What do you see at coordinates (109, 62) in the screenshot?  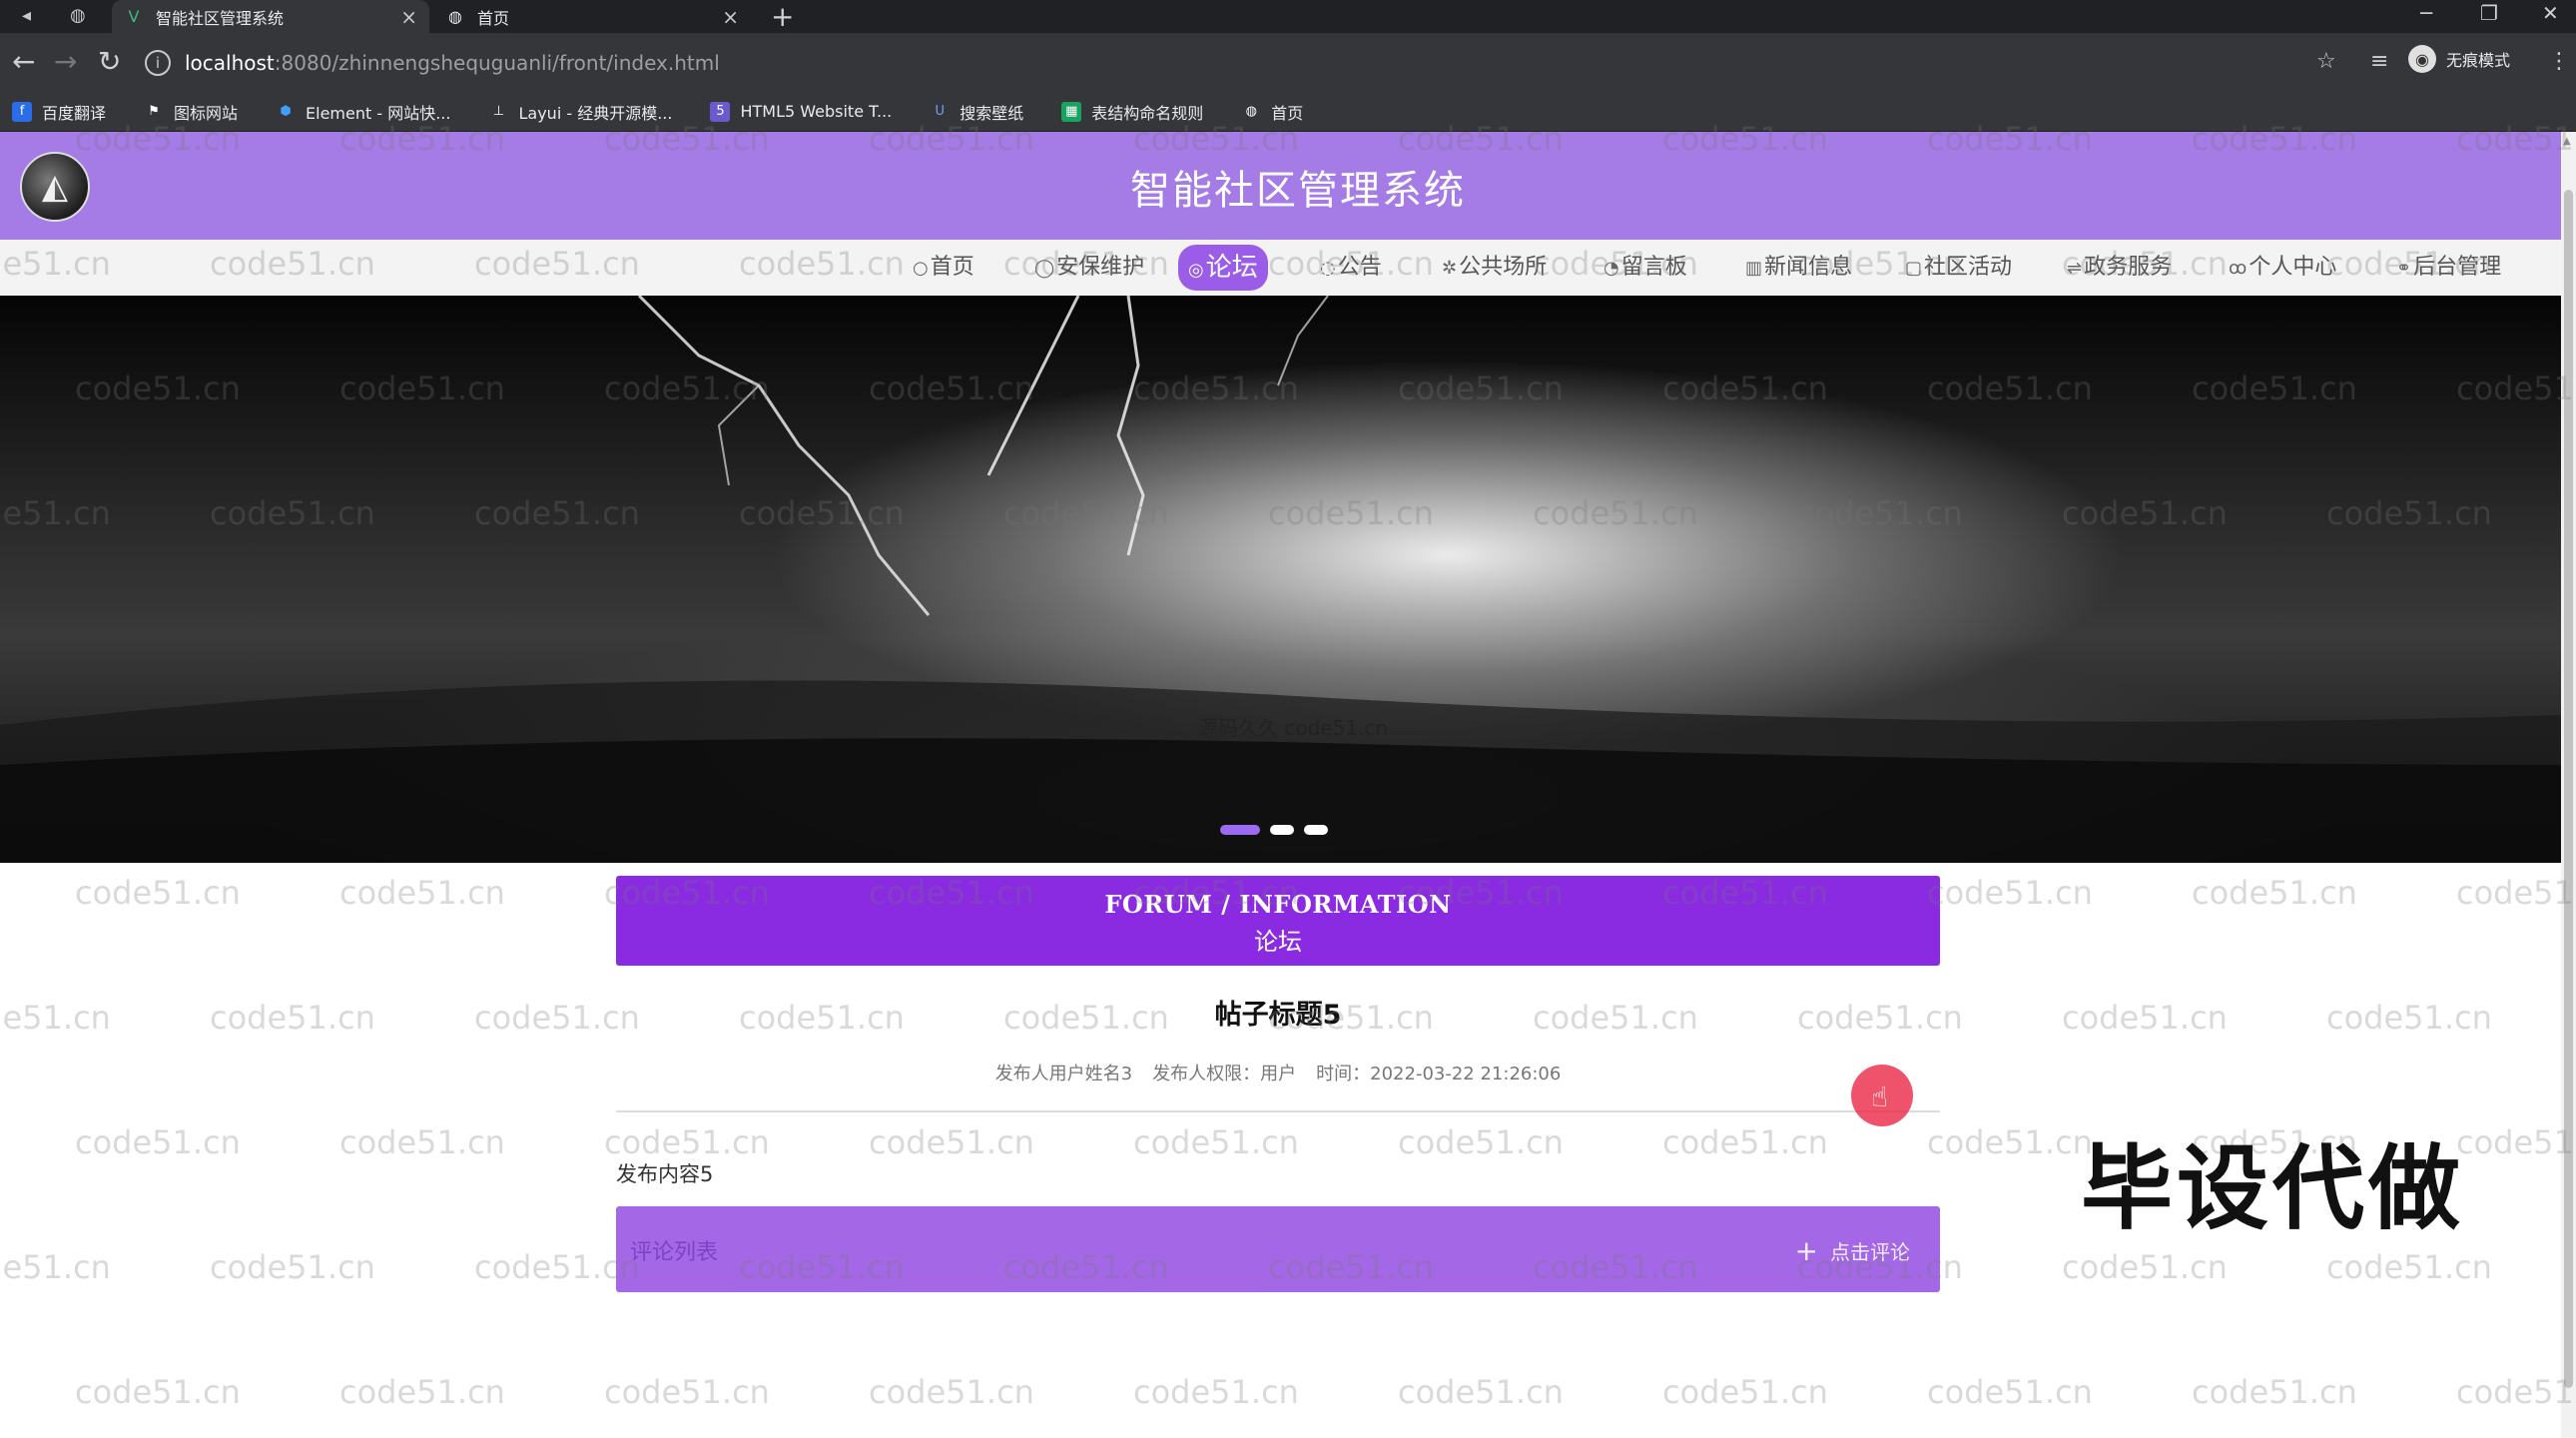 I see `reload-icon: ↻` at bounding box center [109, 62].